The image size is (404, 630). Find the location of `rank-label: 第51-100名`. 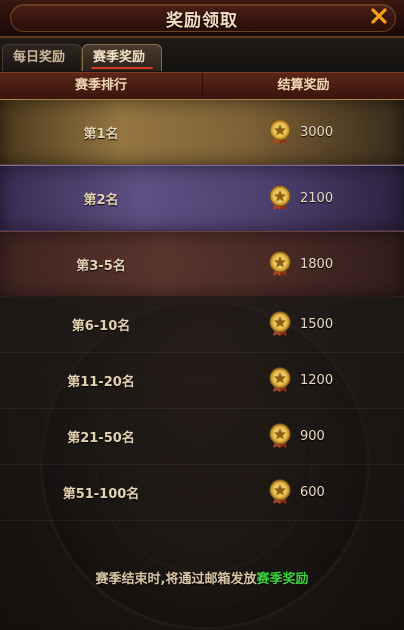

rank-label: 第51-100名 is located at coordinates (101, 494).